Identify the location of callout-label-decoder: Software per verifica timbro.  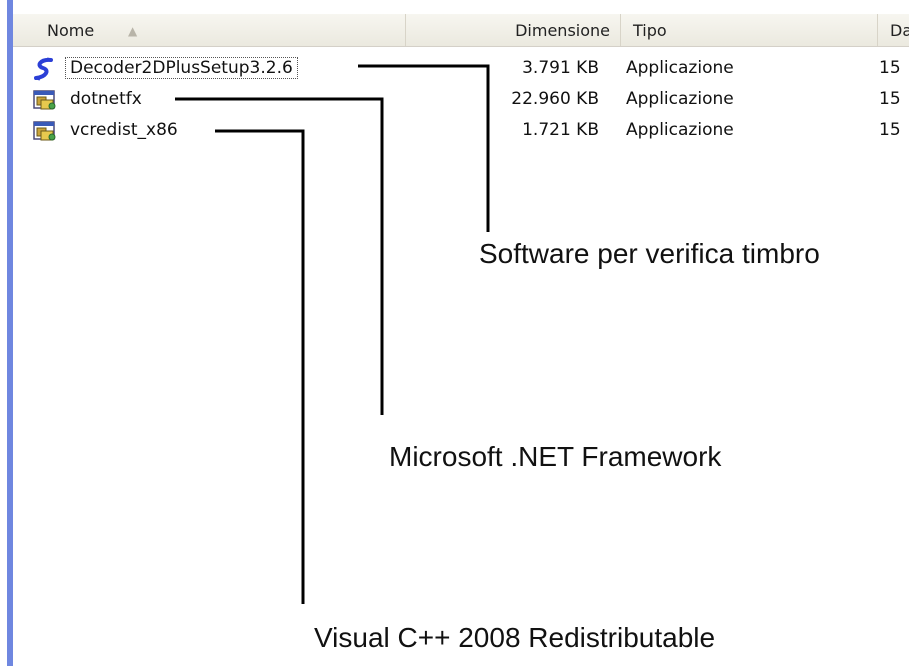
(649, 253).